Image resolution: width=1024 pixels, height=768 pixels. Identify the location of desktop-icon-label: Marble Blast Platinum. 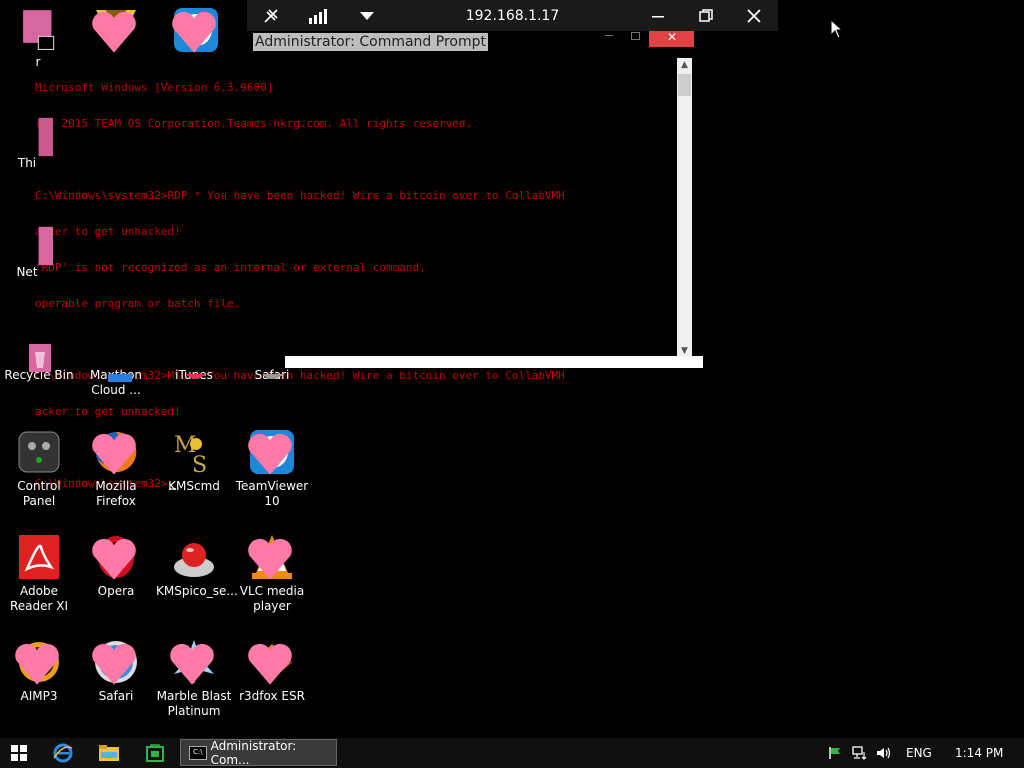
(194, 703).